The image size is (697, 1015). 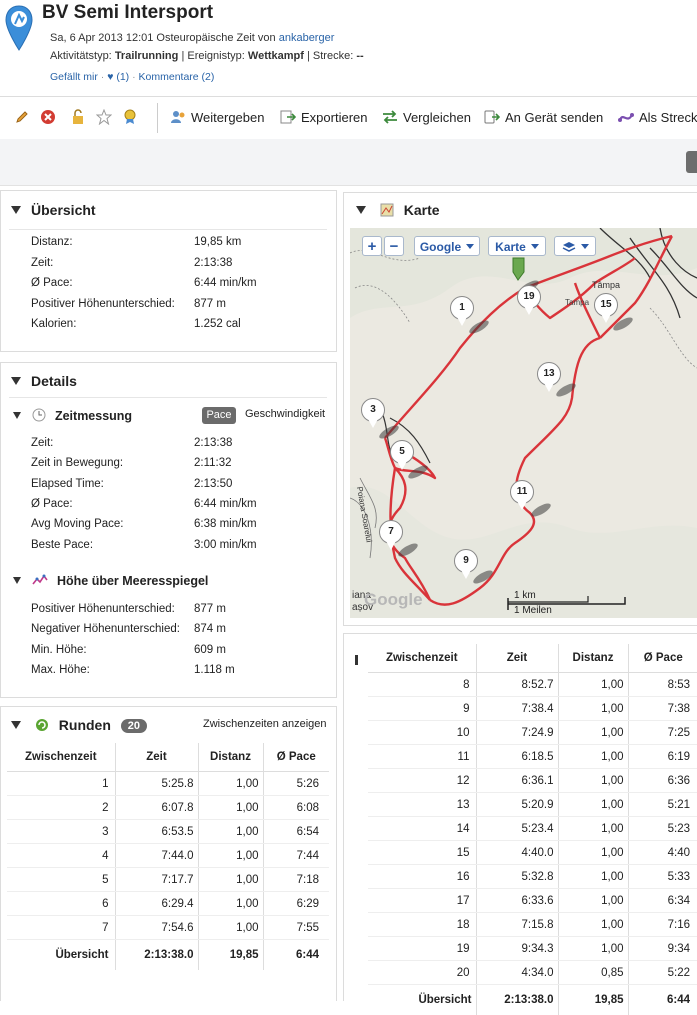 I want to click on lap-number: 1, so click(x=61, y=784).